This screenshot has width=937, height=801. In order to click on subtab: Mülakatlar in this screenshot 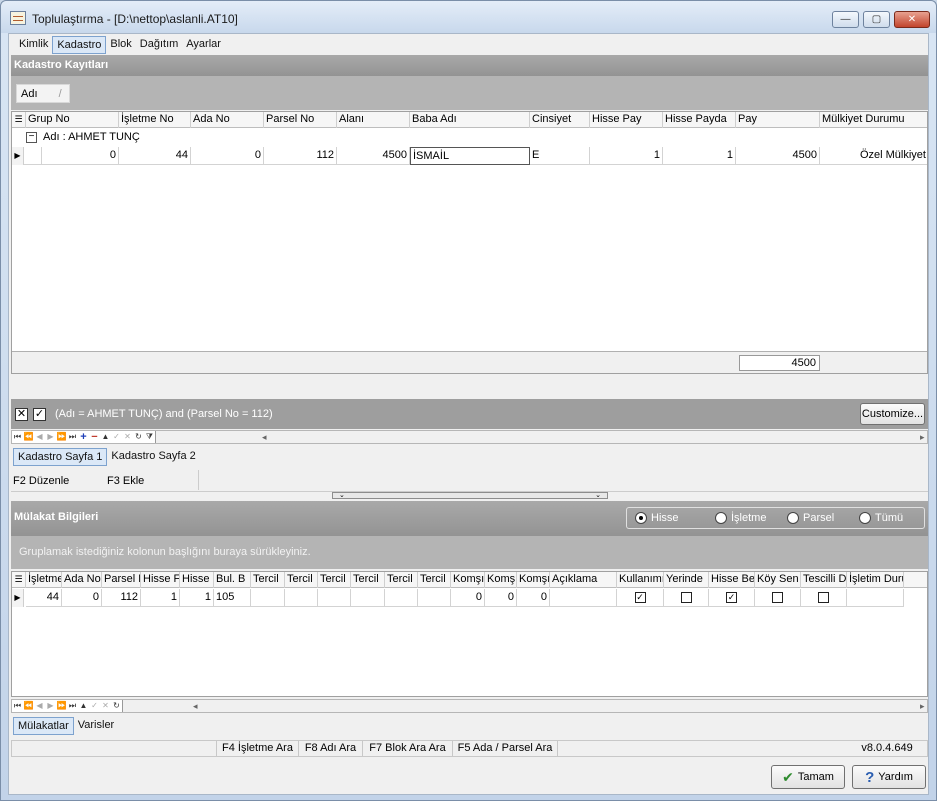, I will do `click(43, 726)`.